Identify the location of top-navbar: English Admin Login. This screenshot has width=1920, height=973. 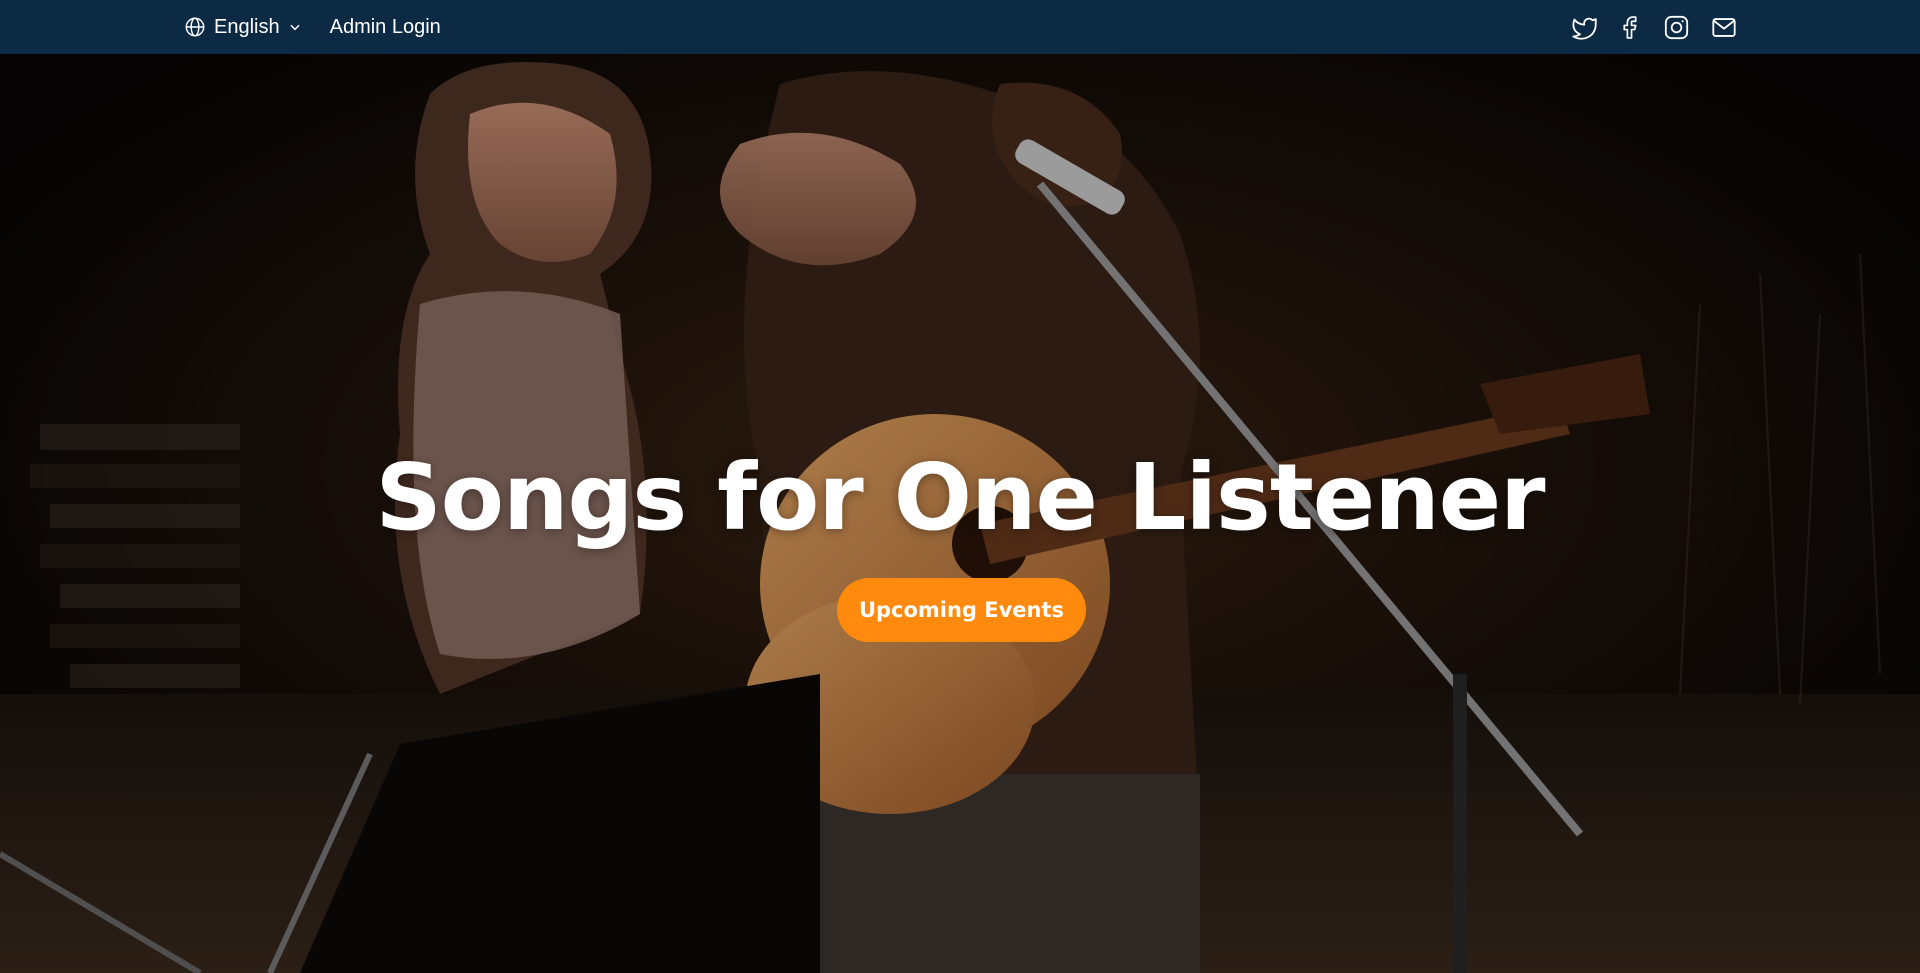
(960, 27).